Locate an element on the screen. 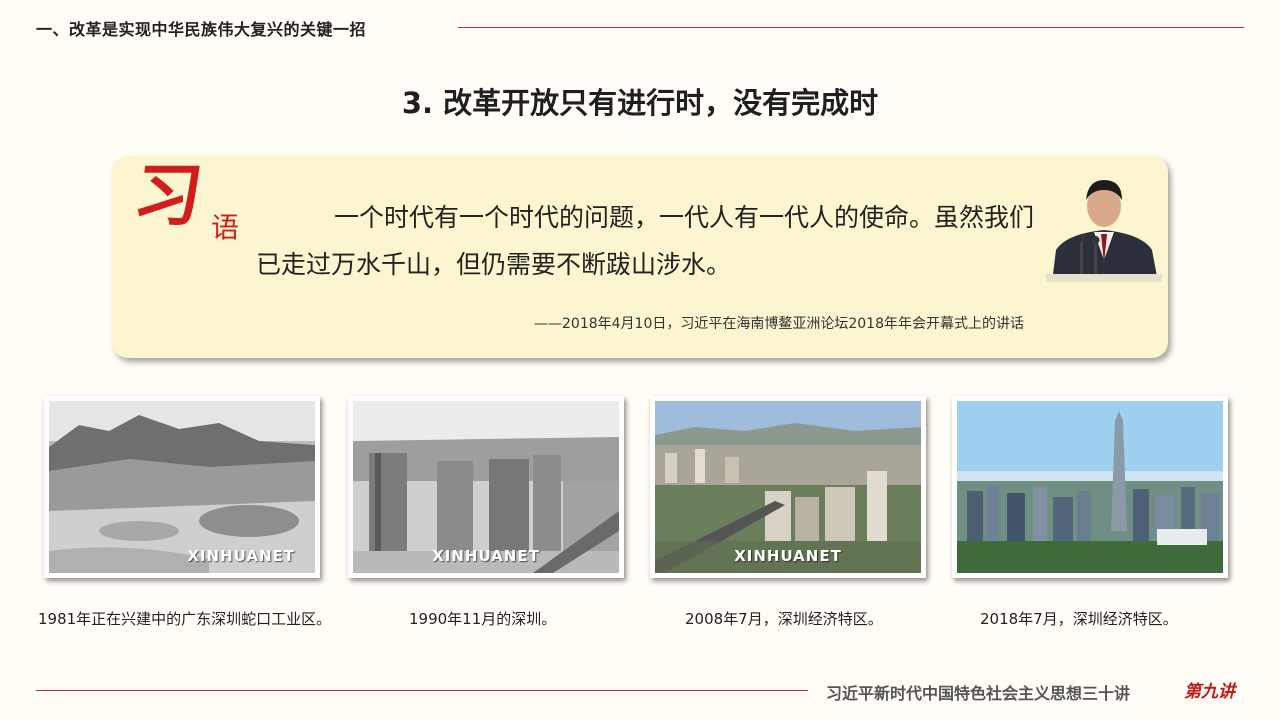 This screenshot has width=1280, height=720. footer-divider is located at coordinates (422, 690).